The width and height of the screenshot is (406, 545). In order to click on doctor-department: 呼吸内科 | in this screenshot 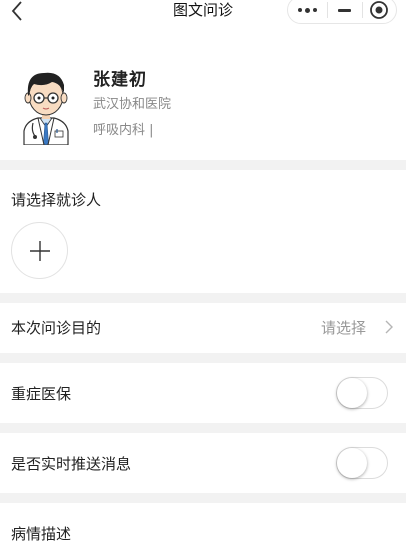, I will do `click(123, 130)`.